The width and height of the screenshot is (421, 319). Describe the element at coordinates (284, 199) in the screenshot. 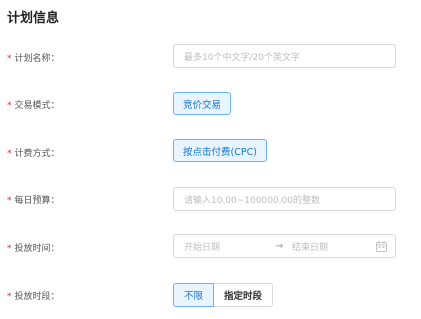

I see `daily-budget-input: 请输入10.00~100000.00的整数` at that location.